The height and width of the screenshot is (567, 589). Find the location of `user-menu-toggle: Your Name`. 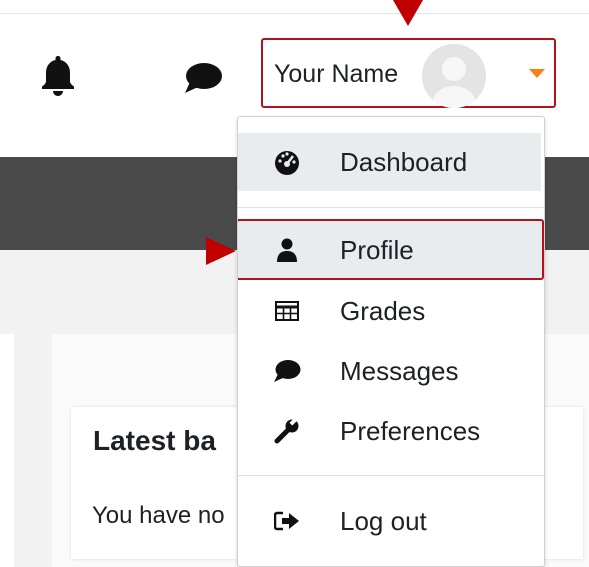

user-menu-toggle: Your Name is located at coordinates (408, 73).